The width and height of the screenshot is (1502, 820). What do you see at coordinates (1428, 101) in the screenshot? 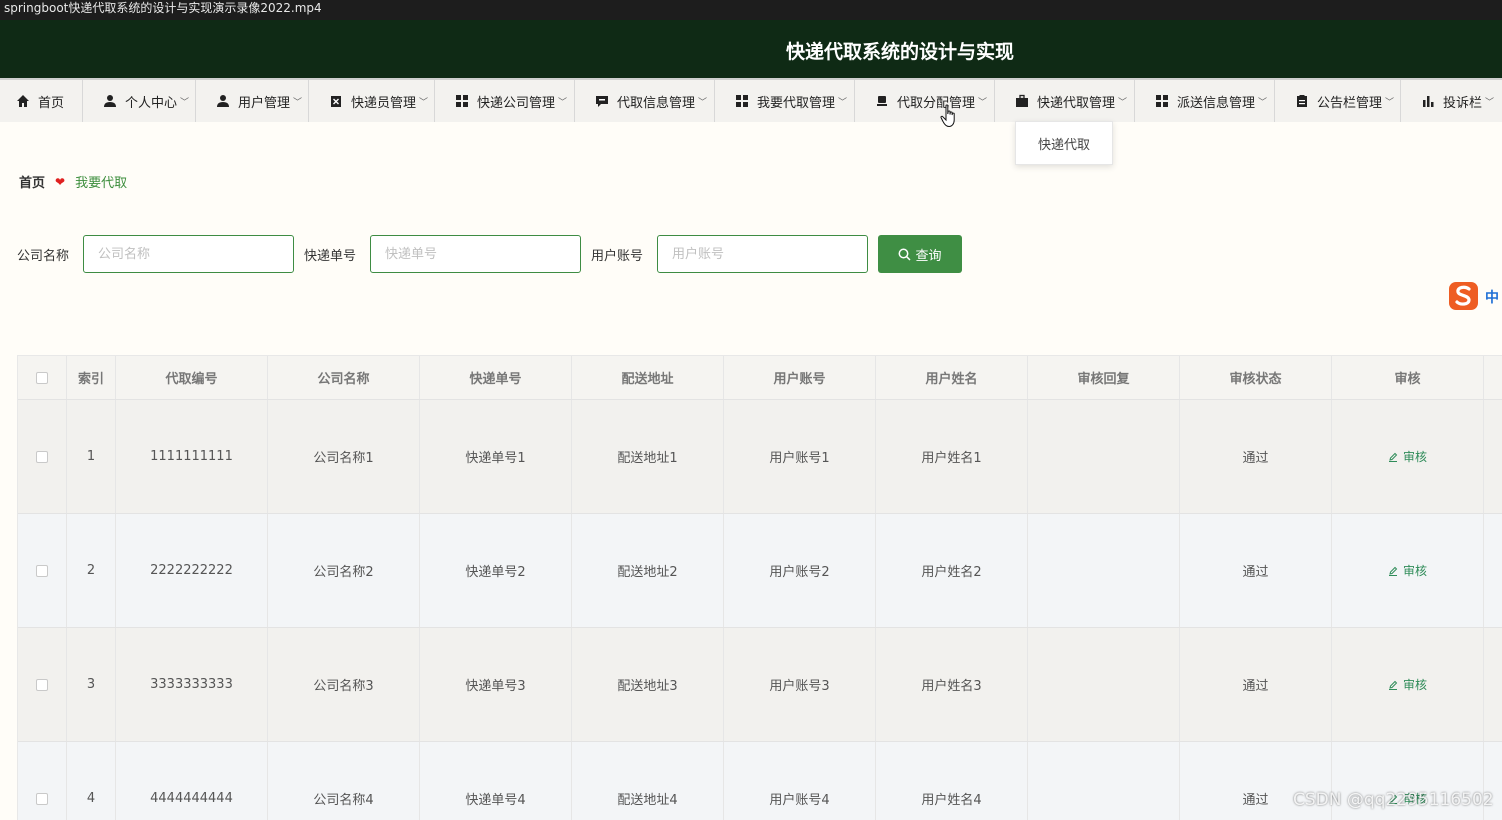
I see `bar-chart-icon` at bounding box center [1428, 101].